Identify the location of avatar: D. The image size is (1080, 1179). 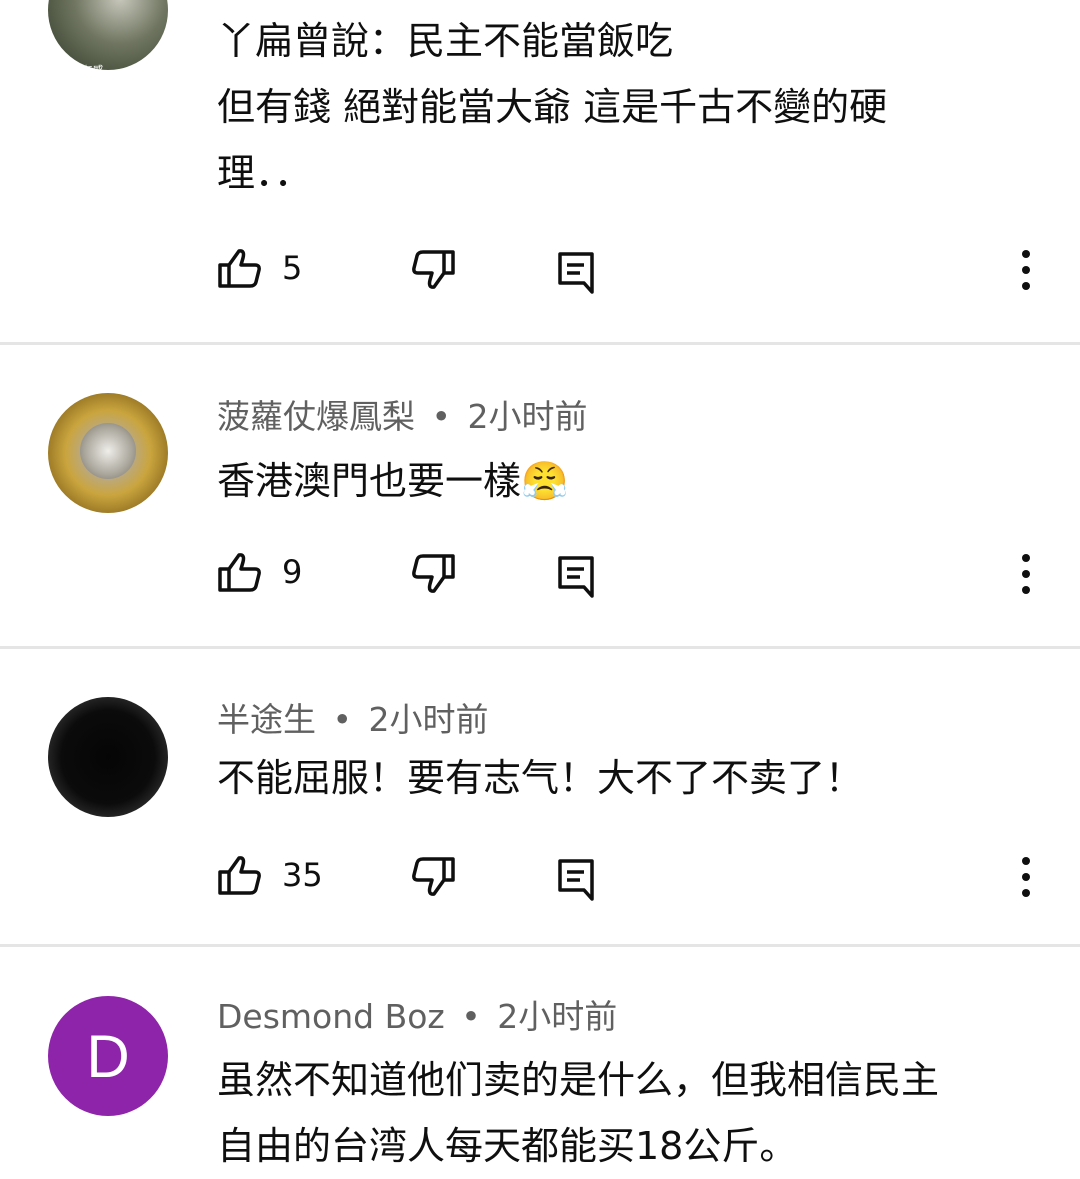
(108, 1056).